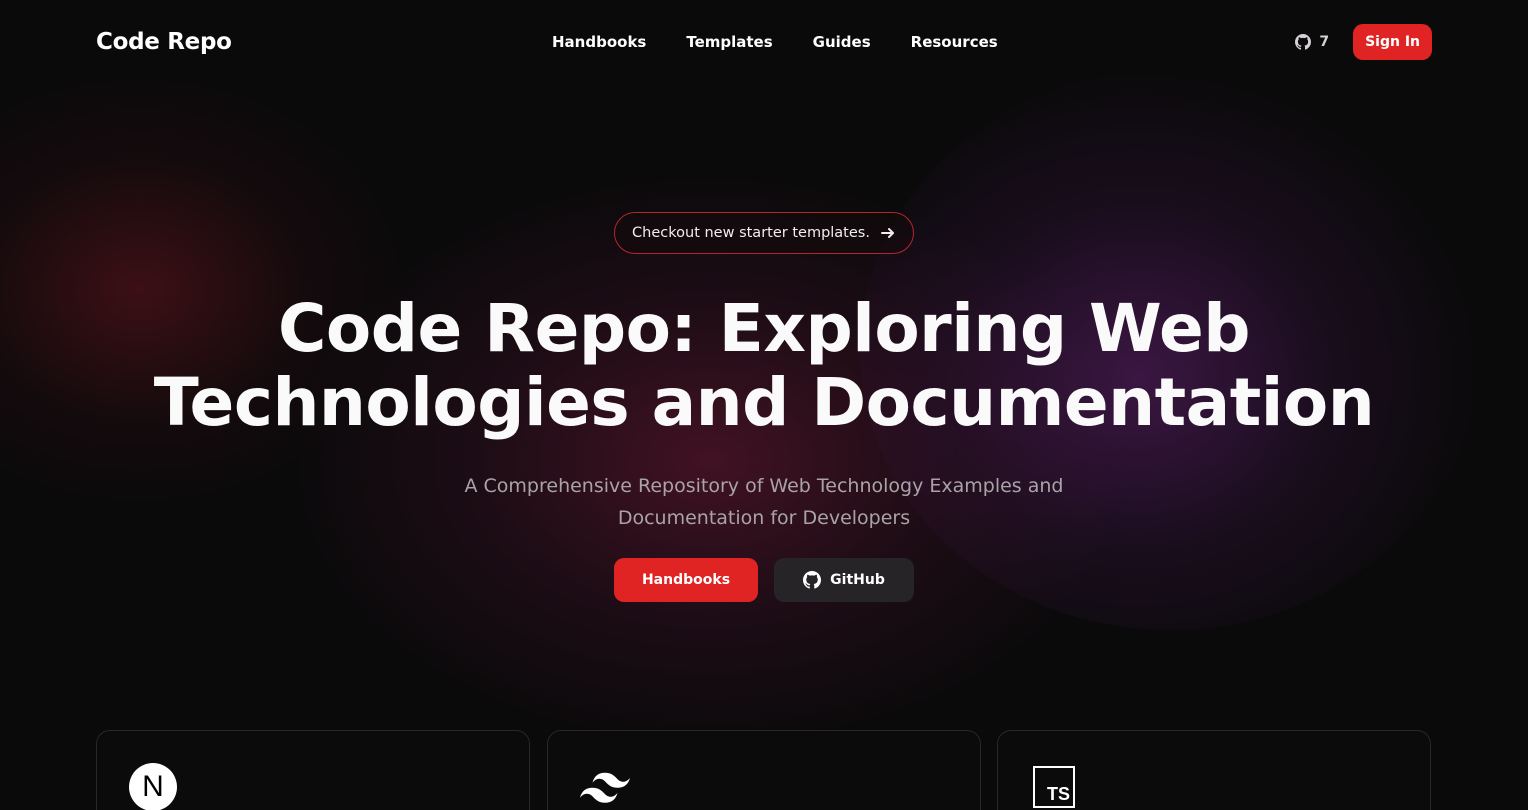 The width and height of the screenshot is (1528, 810). I want to click on github-button-label: GitHub, so click(857, 580).